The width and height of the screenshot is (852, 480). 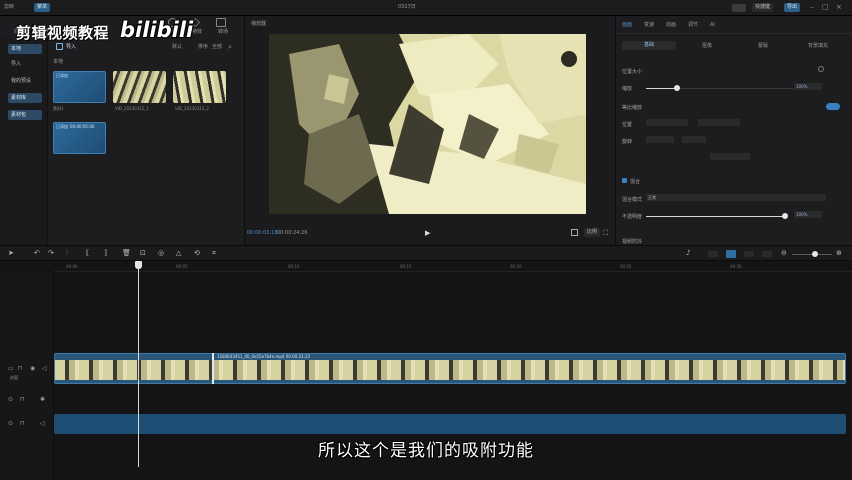 I want to click on undo-icon: ↶, so click(x=37, y=253).